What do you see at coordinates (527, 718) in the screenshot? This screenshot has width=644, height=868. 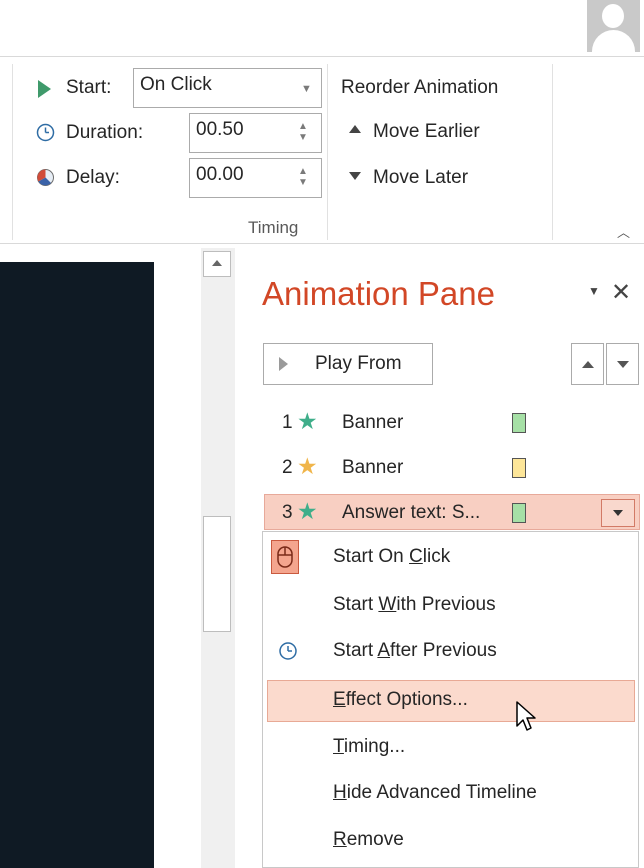 I see `mouse-cursor-icon` at bounding box center [527, 718].